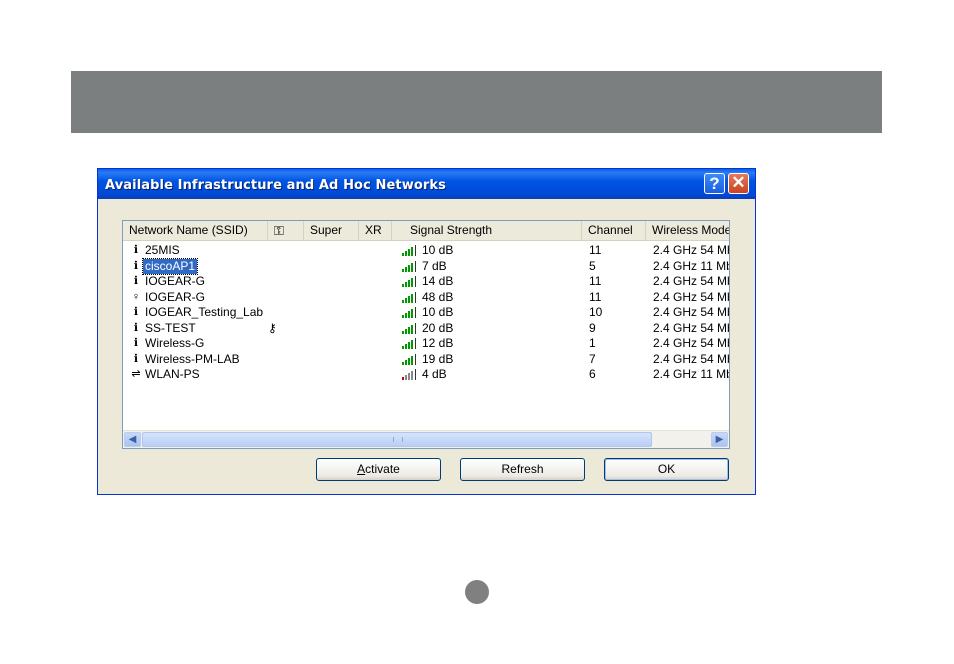 Image resolution: width=954 pixels, height=664 pixels. What do you see at coordinates (487, 230) in the screenshot?
I see `column-header-signal: Signal Strength` at bounding box center [487, 230].